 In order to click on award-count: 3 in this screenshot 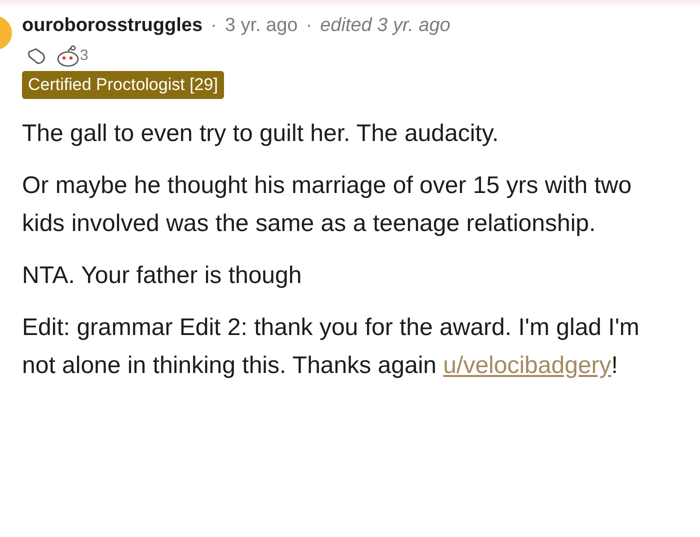, I will do `click(84, 56)`.